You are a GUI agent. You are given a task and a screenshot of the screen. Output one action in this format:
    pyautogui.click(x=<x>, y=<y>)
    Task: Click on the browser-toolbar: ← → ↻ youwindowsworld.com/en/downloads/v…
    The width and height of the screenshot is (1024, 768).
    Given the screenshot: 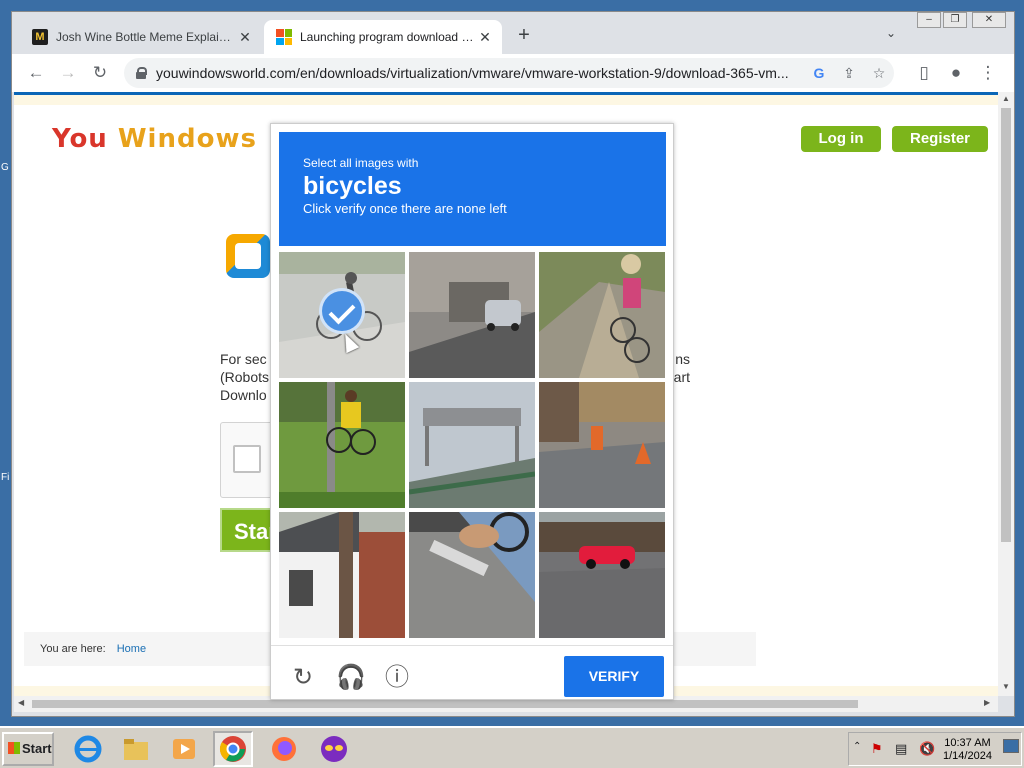 What is the action you would take?
    pyautogui.click(x=513, y=73)
    